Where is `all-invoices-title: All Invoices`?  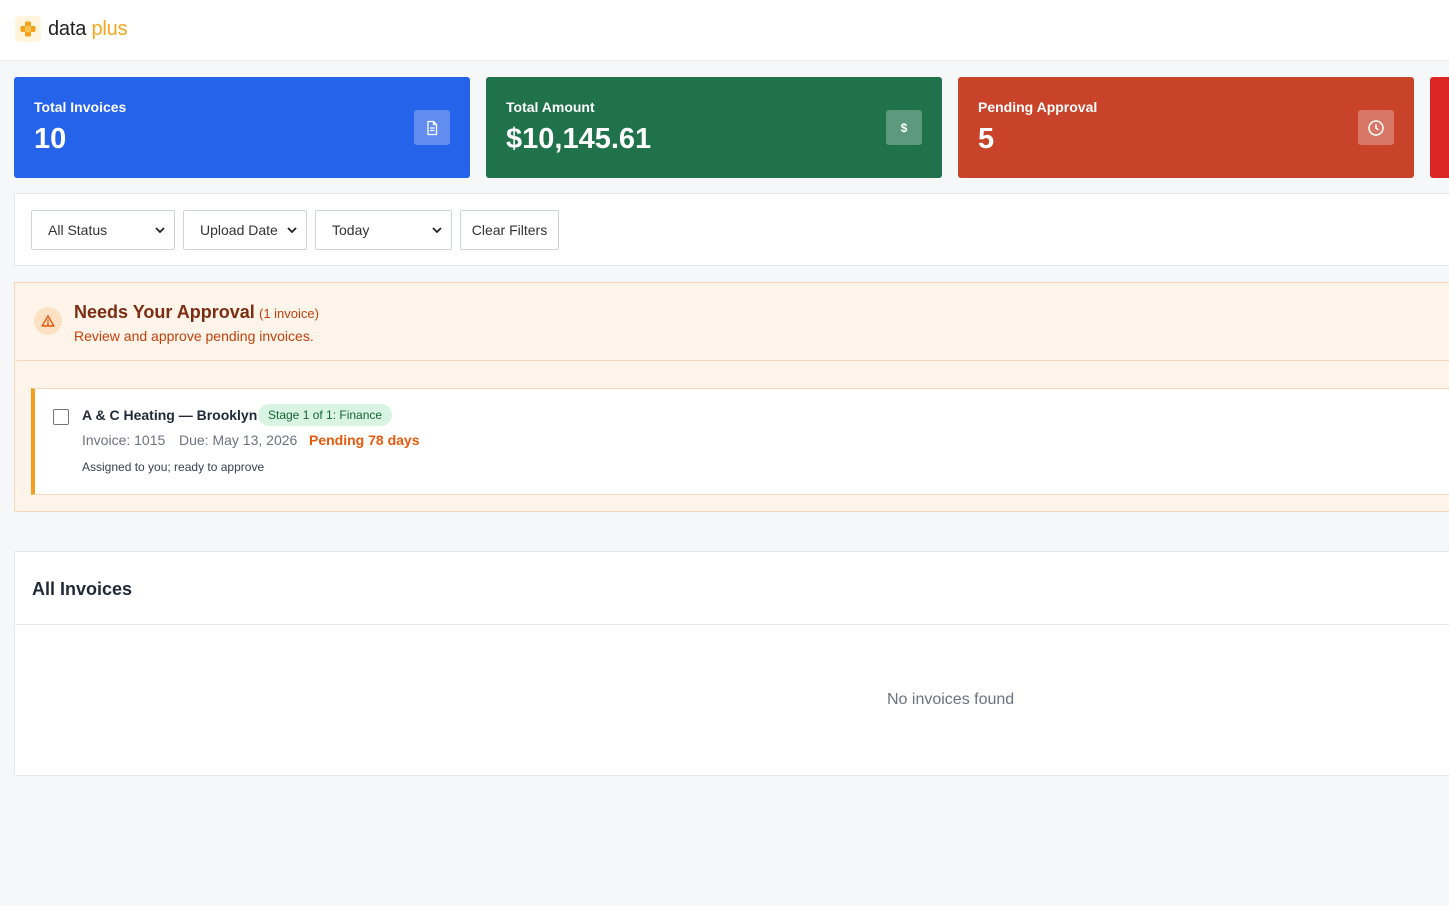
all-invoices-title: All Invoices is located at coordinates (82, 589).